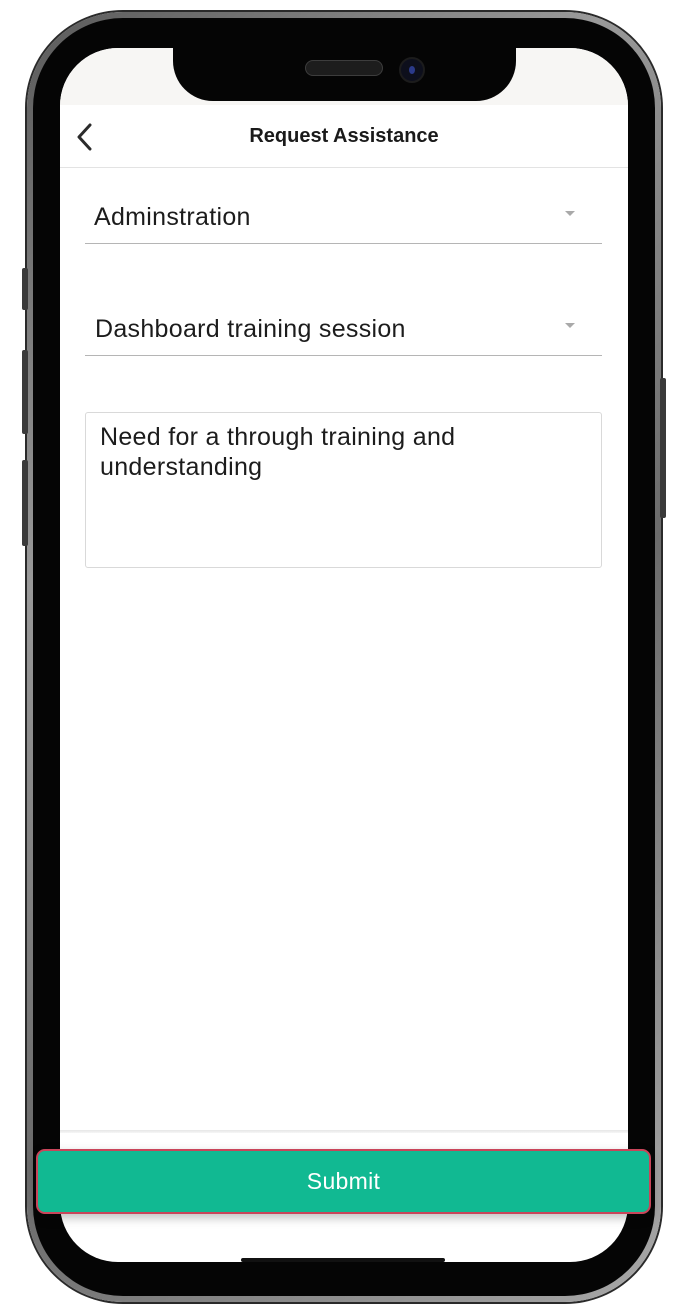 Image resolution: width=688 pixels, height=1313 pixels. Describe the element at coordinates (25, 392) in the screenshot. I see `phone-volume-up-button` at that location.